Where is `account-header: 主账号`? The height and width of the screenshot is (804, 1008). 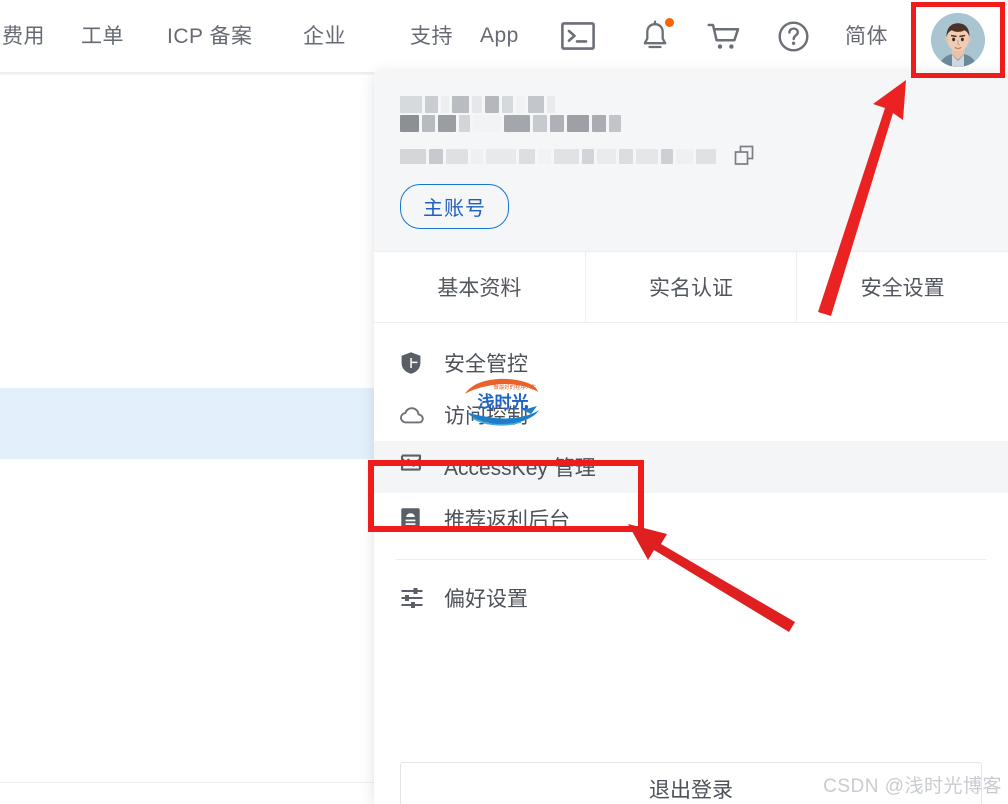 account-header: 主账号 is located at coordinates (691, 161).